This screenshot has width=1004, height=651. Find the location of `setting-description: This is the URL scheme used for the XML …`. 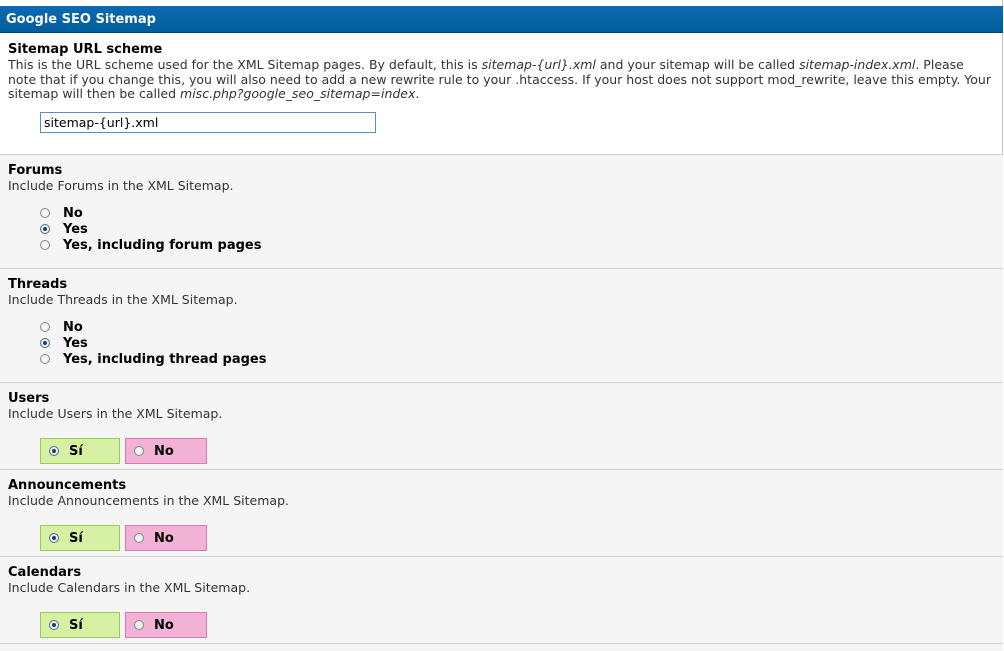

setting-description: This is the URL scheme used for the XML … is located at coordinates (499, 79).